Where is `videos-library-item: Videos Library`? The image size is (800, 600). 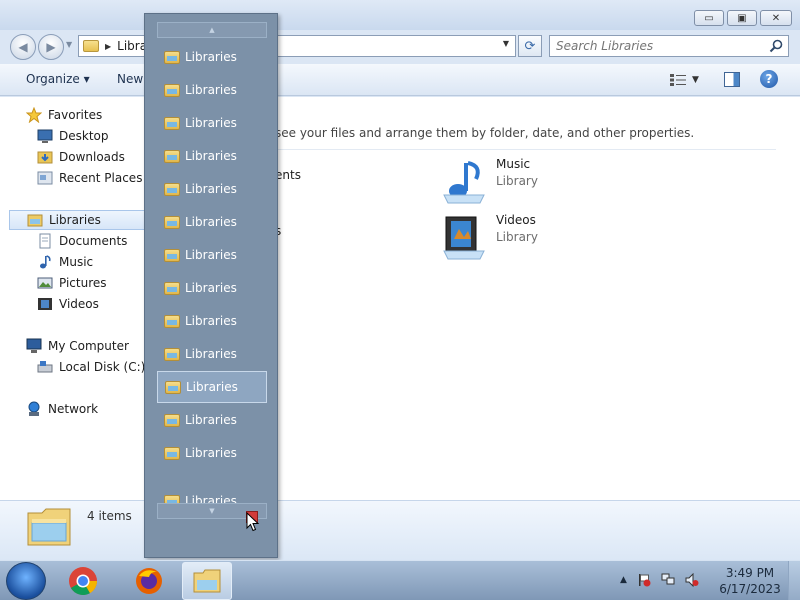 videos-library-item: Videos Library is located at coordinates (489, 237).